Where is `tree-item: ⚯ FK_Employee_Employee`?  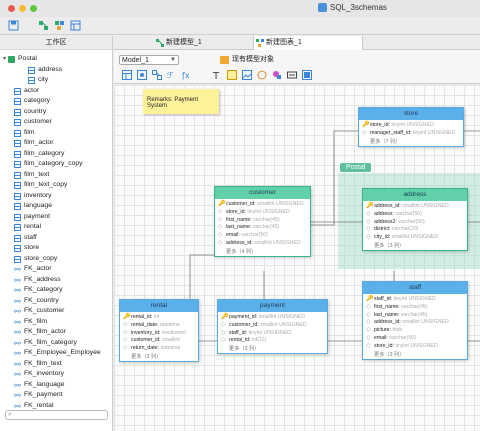
tree-item: ⚯ FK_Employee_Employee is located at coordinates (56, 353).